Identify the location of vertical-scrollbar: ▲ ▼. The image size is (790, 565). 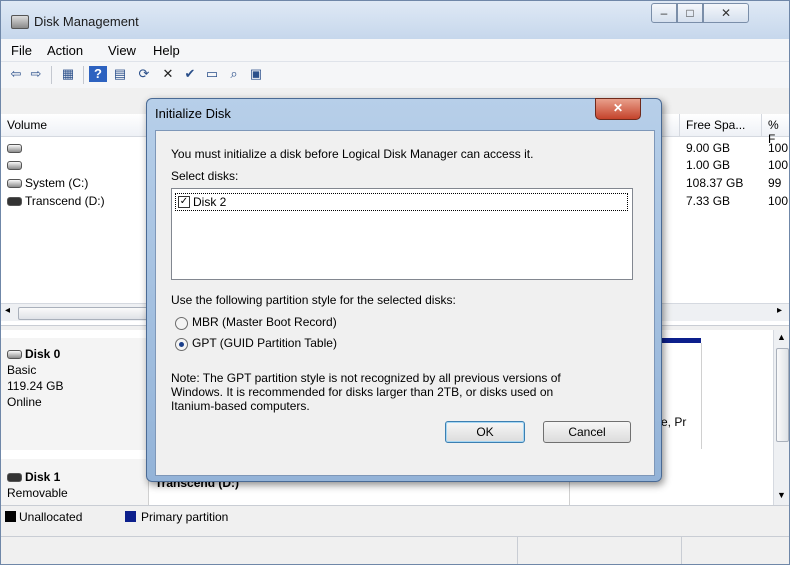
(781, 417).